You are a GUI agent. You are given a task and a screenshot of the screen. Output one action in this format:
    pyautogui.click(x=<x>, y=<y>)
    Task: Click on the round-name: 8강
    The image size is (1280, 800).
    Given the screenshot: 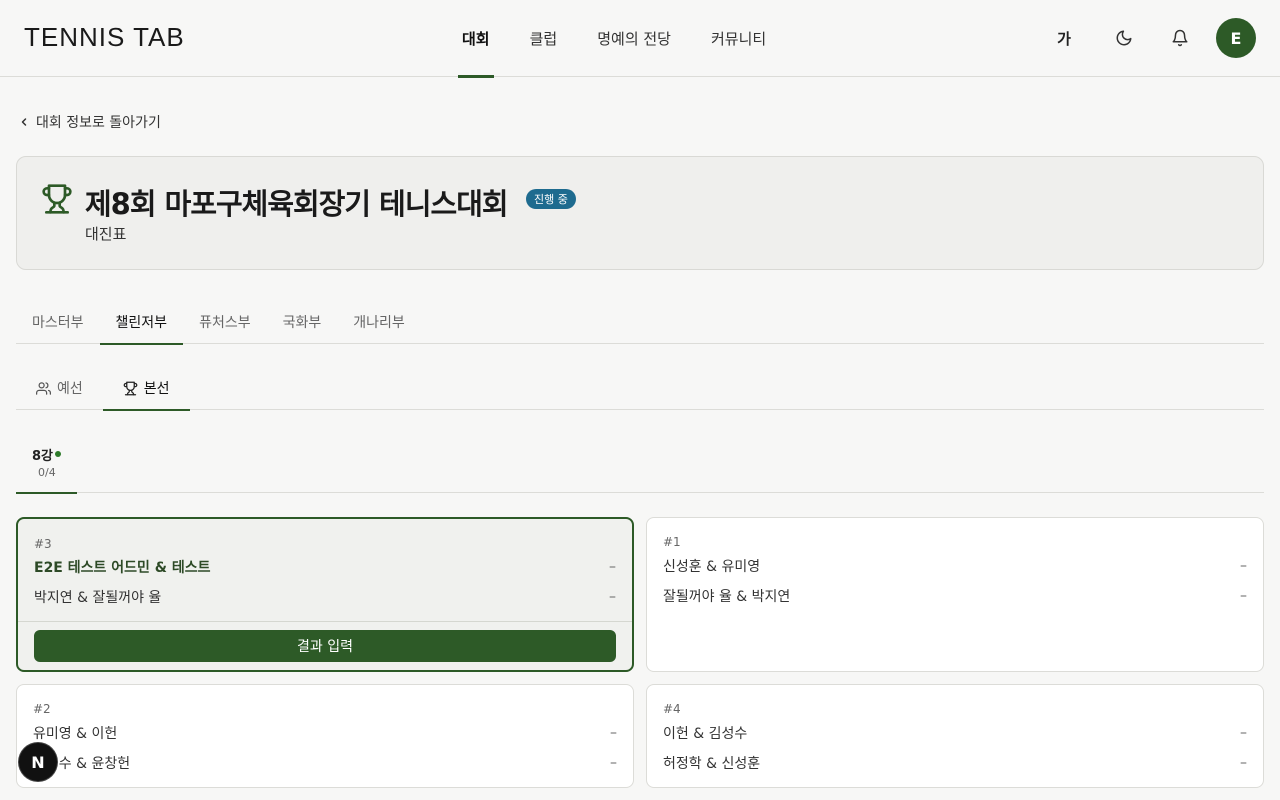 What is the action you would take?
    pyautogui.click(x=43, y=456)
    